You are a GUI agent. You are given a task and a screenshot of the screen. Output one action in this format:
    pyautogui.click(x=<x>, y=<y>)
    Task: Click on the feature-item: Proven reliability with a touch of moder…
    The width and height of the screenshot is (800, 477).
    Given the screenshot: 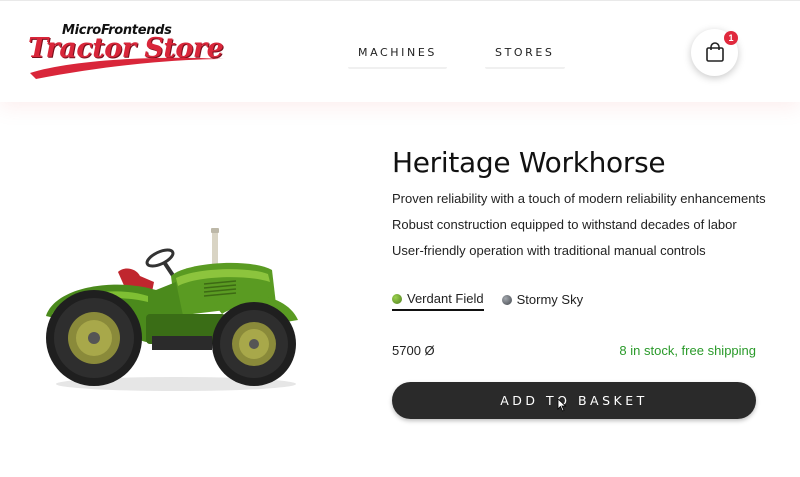 What is the action you would take?
    pyautogui.click(x=579, y=198)
    